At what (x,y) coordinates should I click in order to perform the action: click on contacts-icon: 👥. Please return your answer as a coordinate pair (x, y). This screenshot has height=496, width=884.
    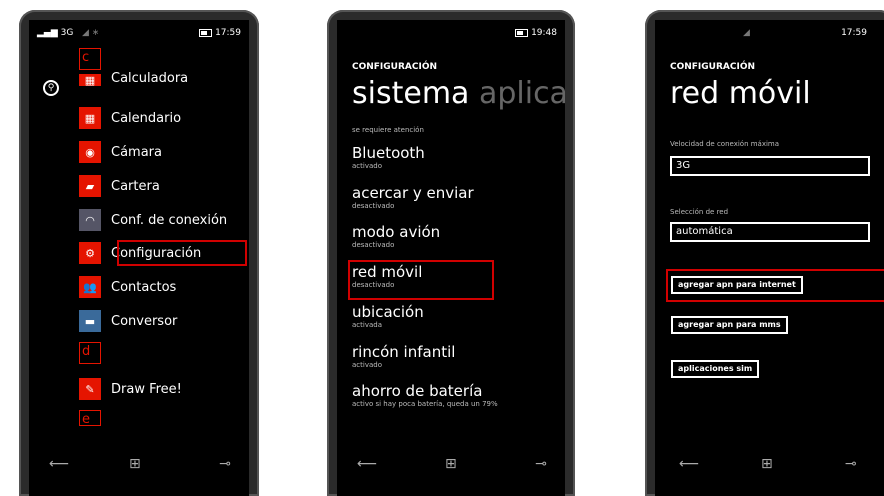
    Looking at the image, I should click on (90, 287).